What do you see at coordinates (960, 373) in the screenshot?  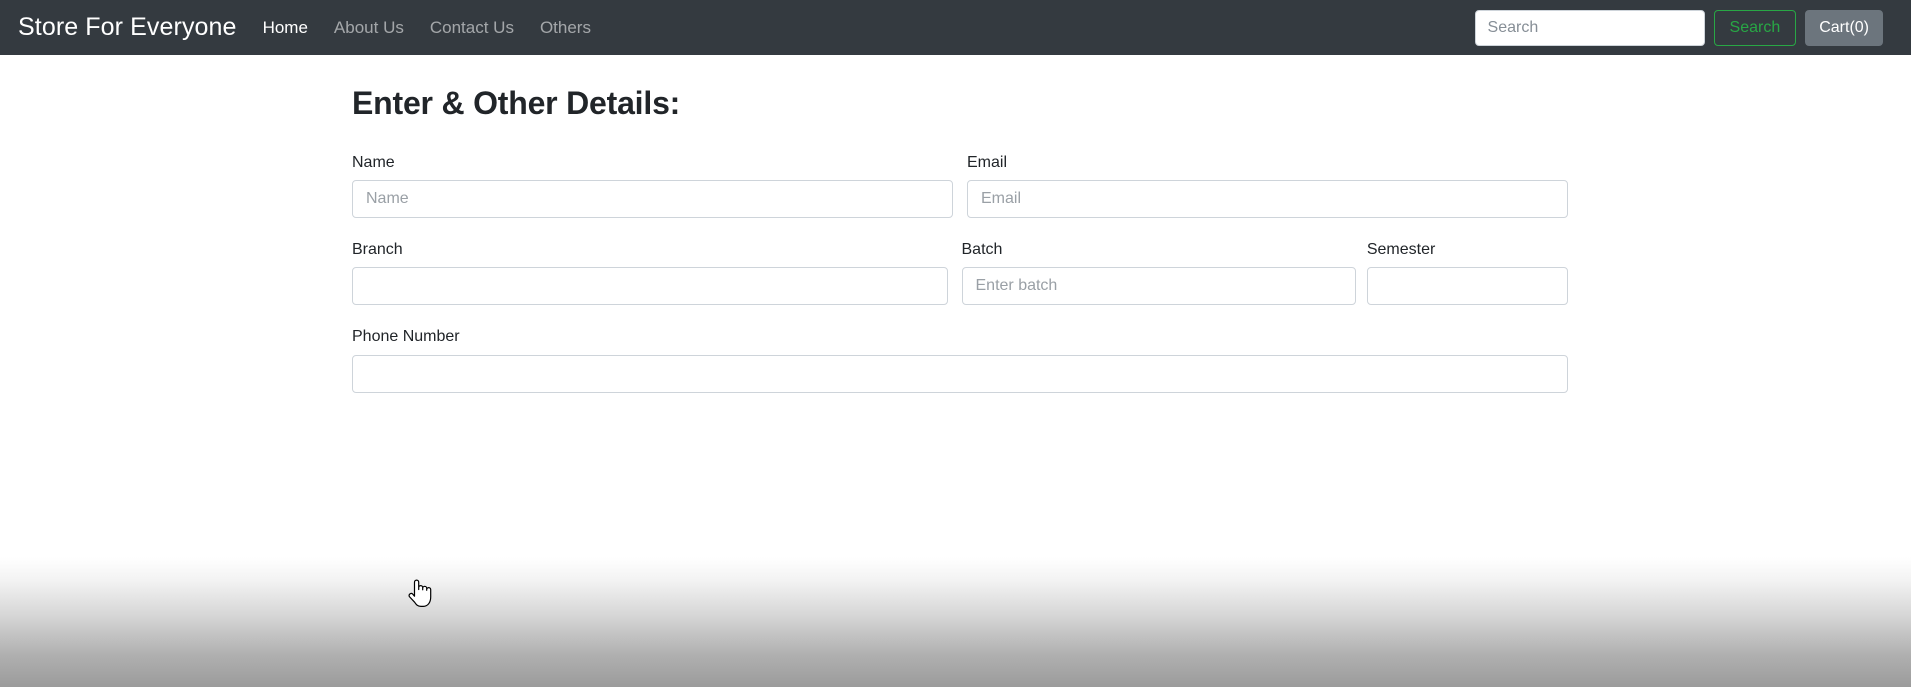 I see `phone-number-input` at bounding box center [960, 373].